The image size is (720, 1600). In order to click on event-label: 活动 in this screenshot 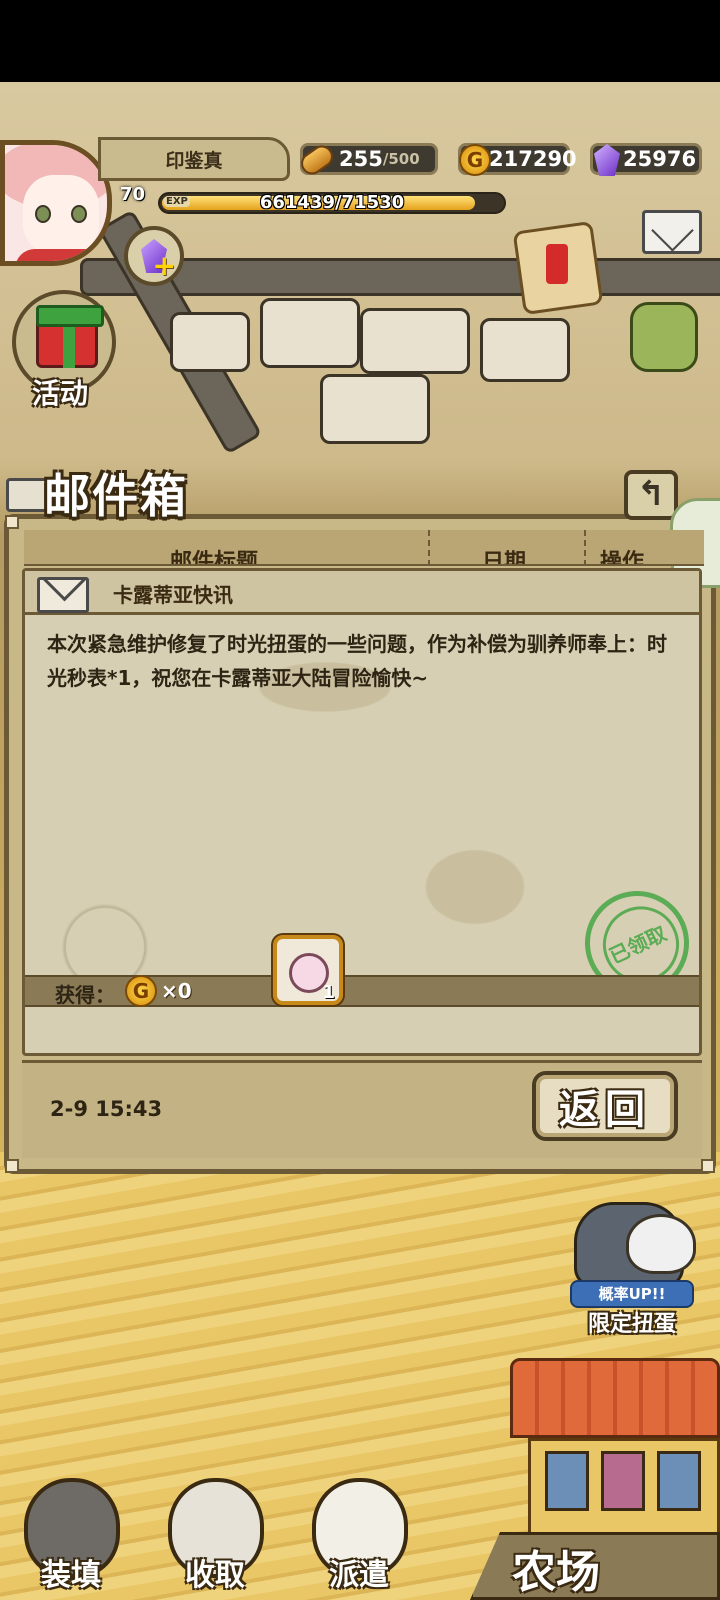, I will do `click(60, 393)`.